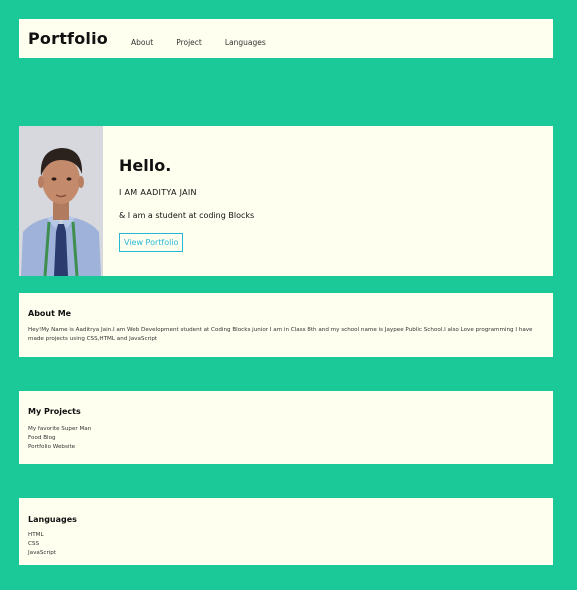 The width and height of the screenshot is (577, 590). I want to click on language-item: JavaScript, so click(42, 553).